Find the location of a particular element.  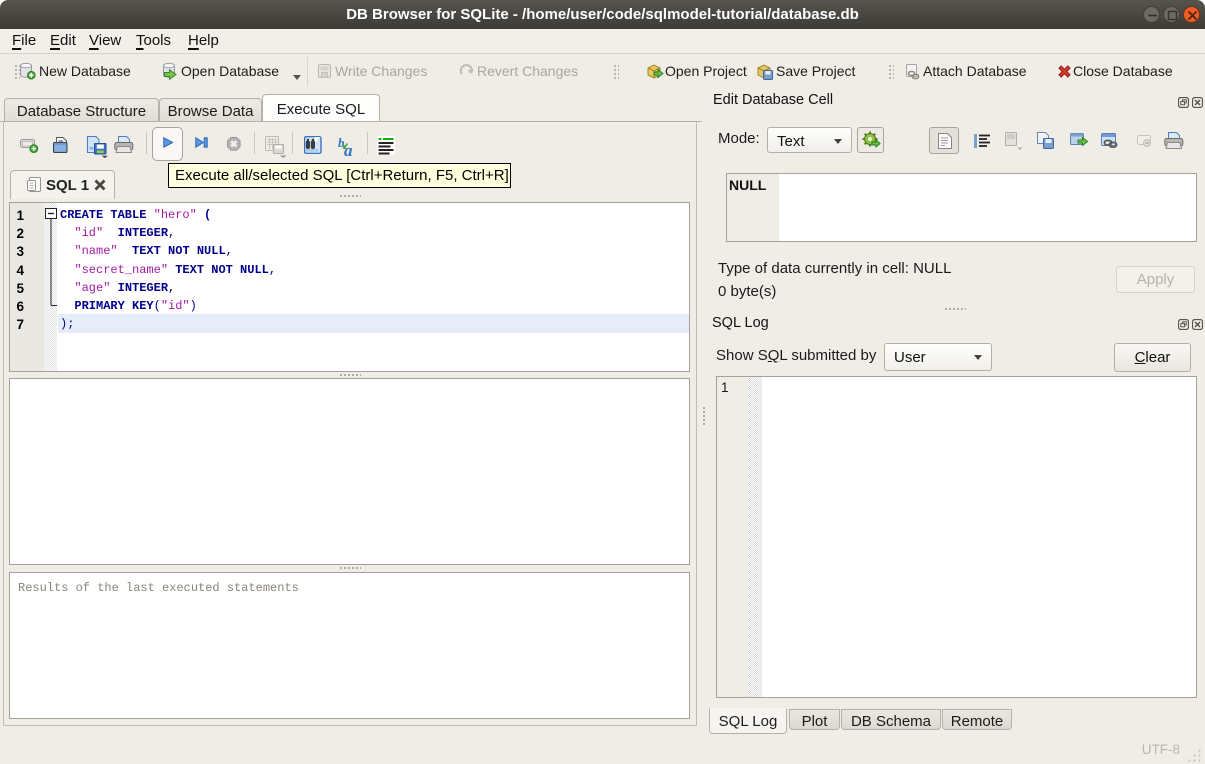

svg-text: a is located at coordinates (348, 149).